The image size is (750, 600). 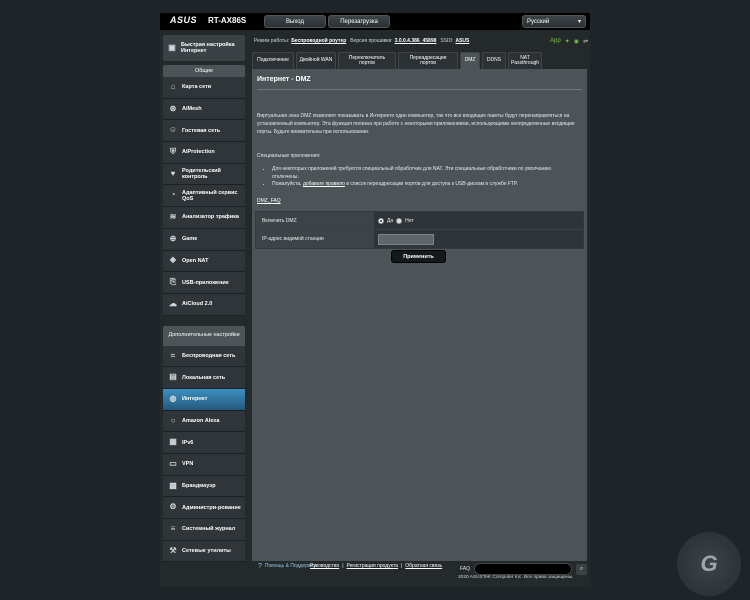 What do you see at coordinates (555, 41) in the screenshot?
I see `app-link: App` at bounding box center [555, 41].